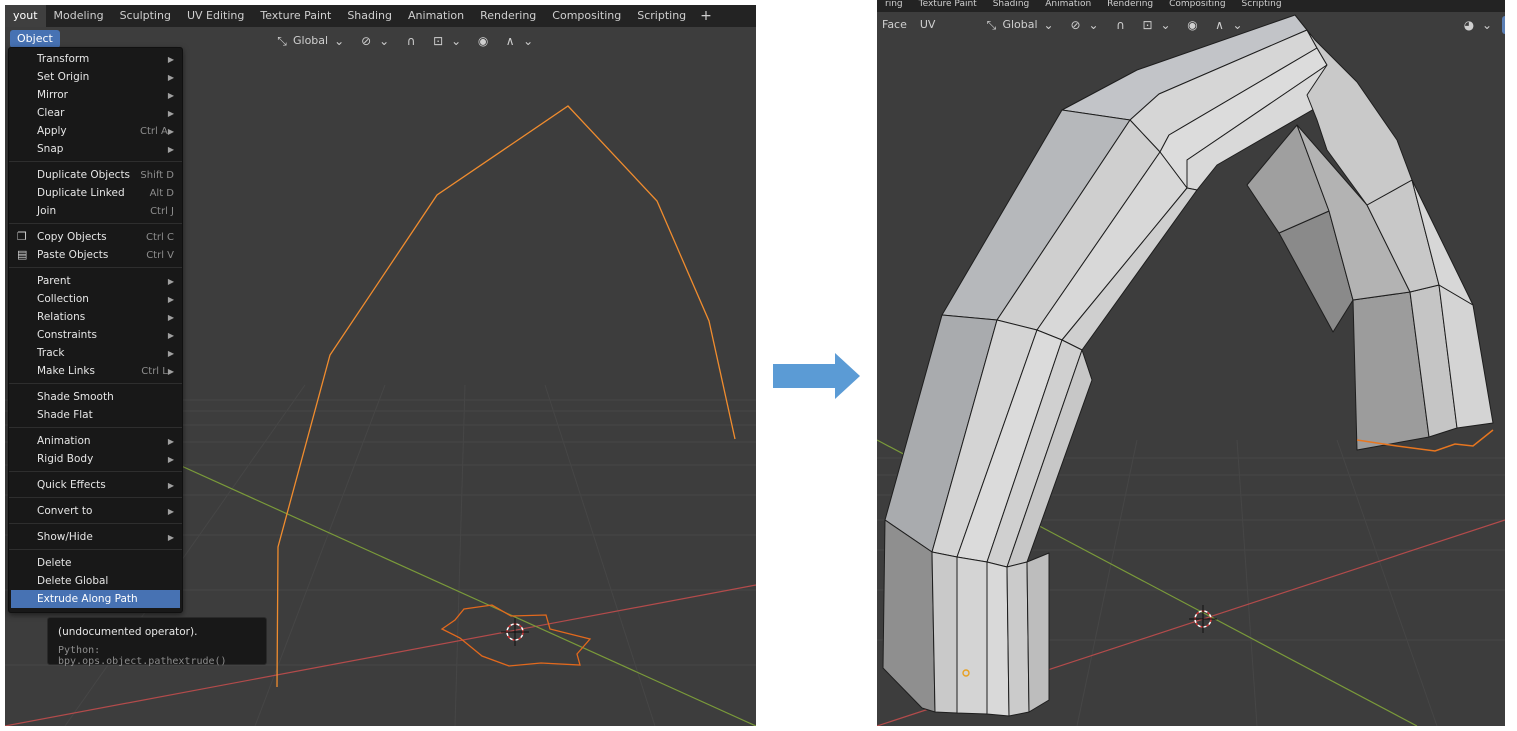 This screenshot has width=1517, height=731. What do you see at coordinates (95, 281) in the screenshot?
I see `menu-item-parent: Parent ▶` at bounding box center [95, 281].